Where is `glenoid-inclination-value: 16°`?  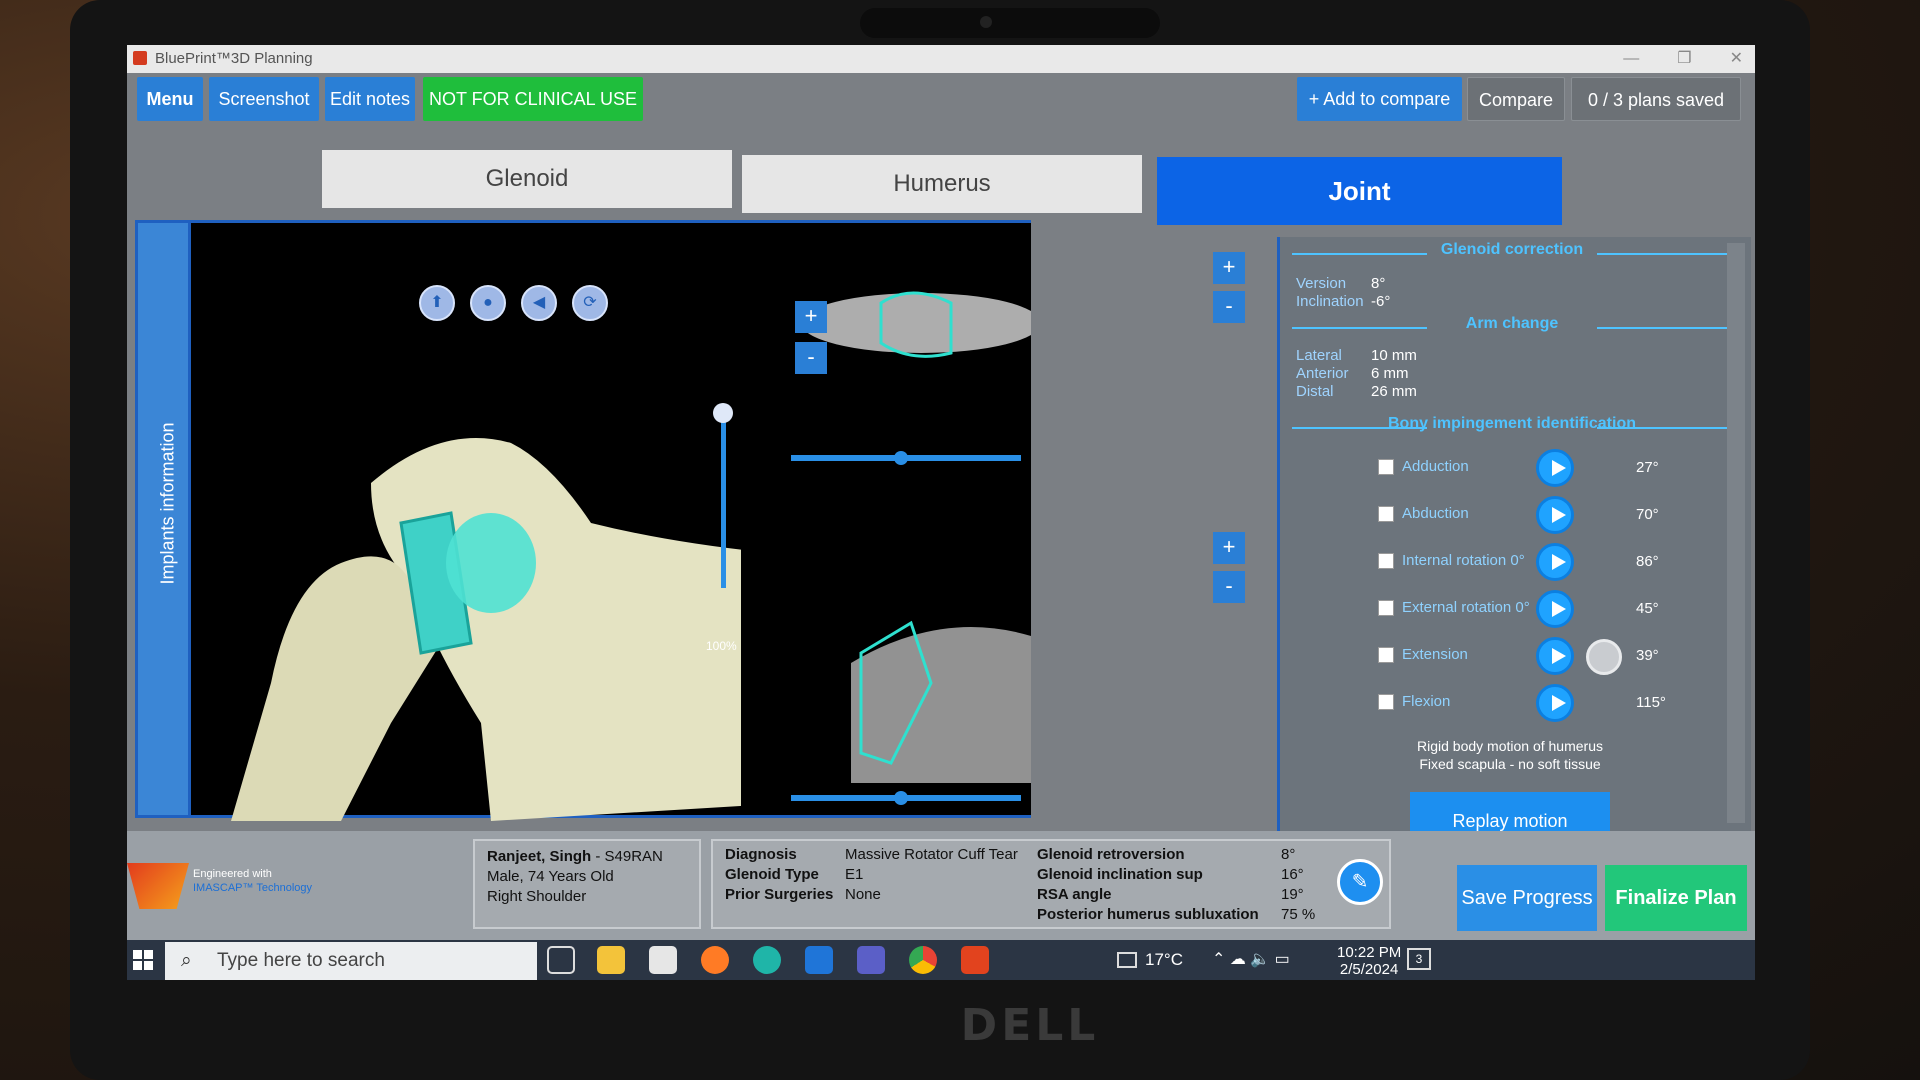 glenoid-inclination-value: 16° is located at coordinates (1292, 874).